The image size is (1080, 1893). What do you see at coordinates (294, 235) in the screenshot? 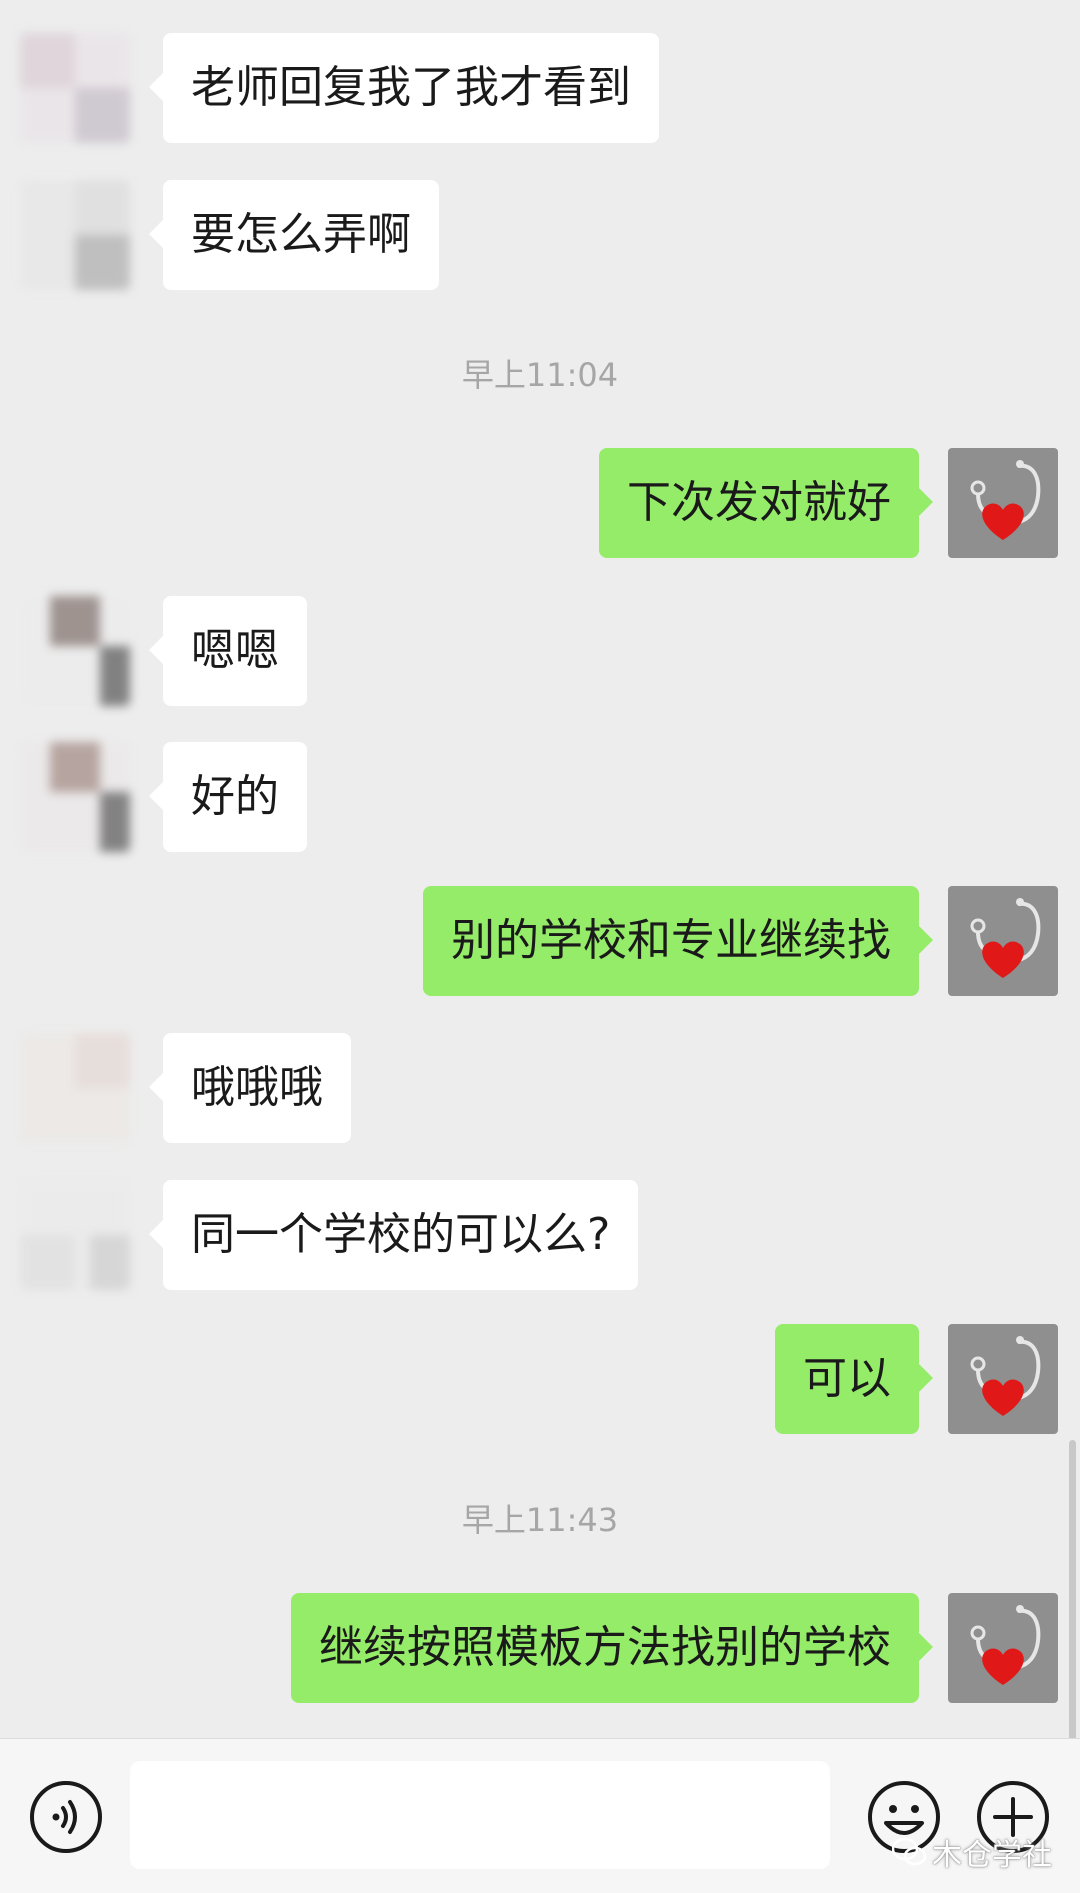
I see `message-bubble: 要怎么弄啊` at bounding box center [294, 235].